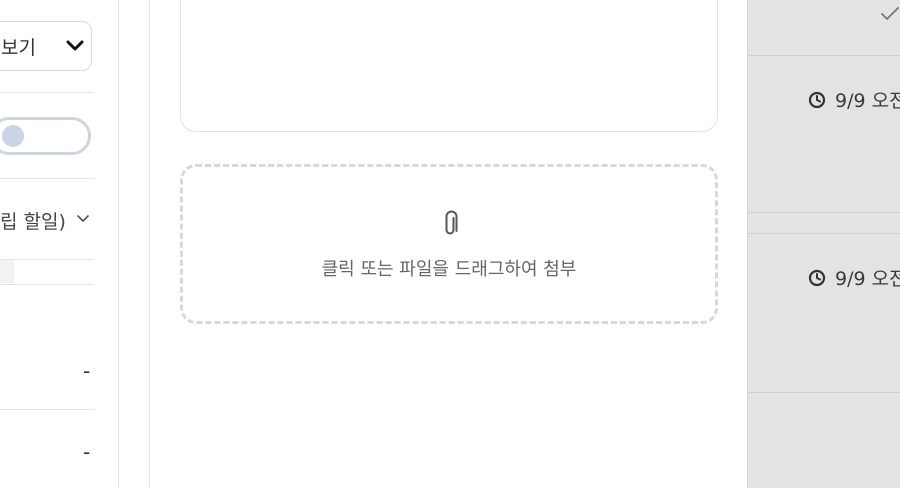  Describe the element at coordinates (59, 244) in the screenshot. I see `settings-panel: 보기 립 할일) - -` at that location.